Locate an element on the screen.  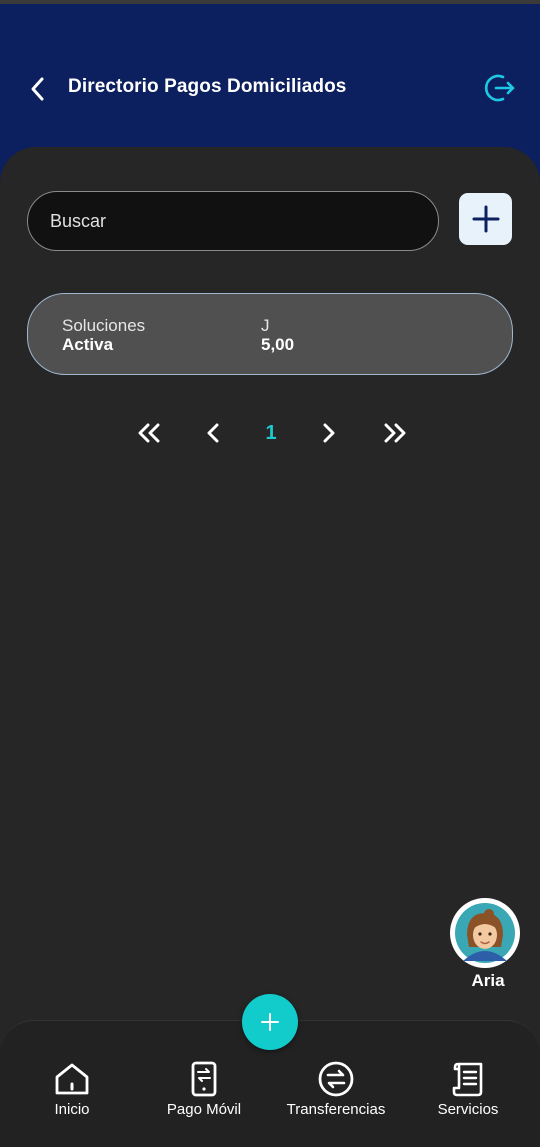
first-page-button is located at coordinates (149, 433).